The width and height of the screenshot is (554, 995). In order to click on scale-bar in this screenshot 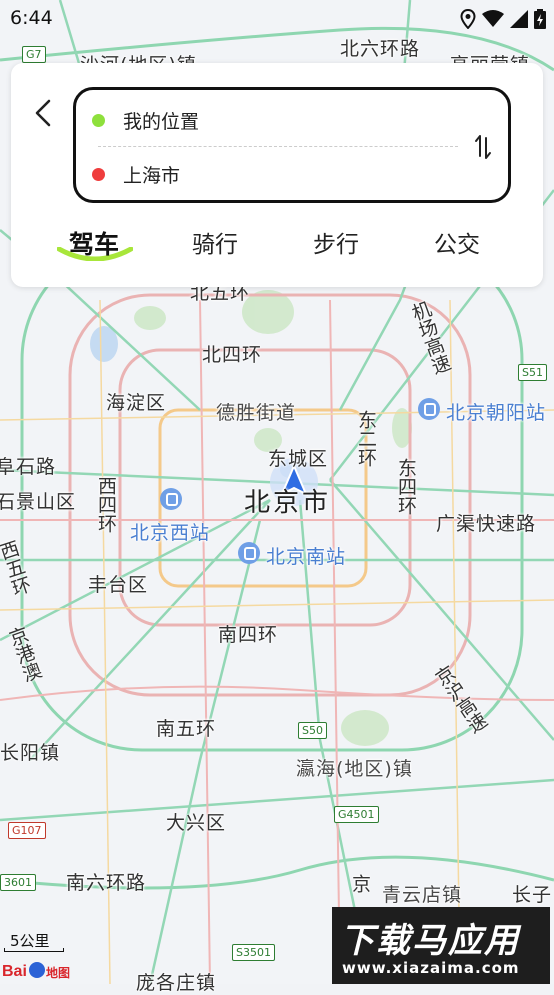, I will do `click(34, 950)`.